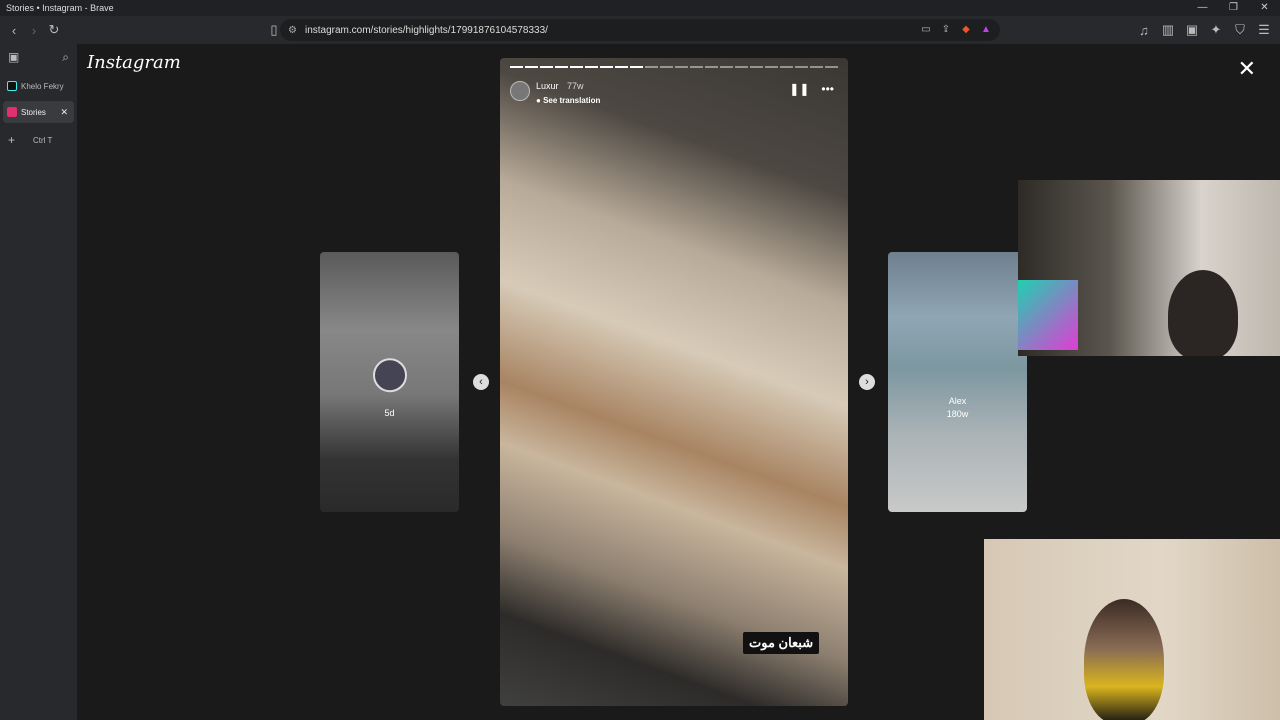 The height and width of the screenshot is (720, 1280). Describe the element at coordinates (12, 140) in the screenshot. I see `plus-icon: +` at that location.